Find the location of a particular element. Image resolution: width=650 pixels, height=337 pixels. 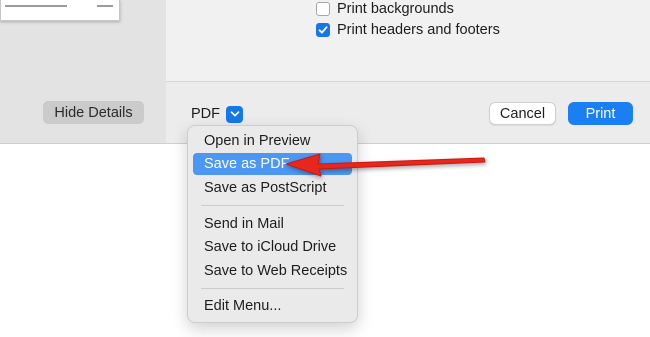

menu-item-save-to-icloud-drive: Save to iCloud Drive is located at coordinates (272, 247).